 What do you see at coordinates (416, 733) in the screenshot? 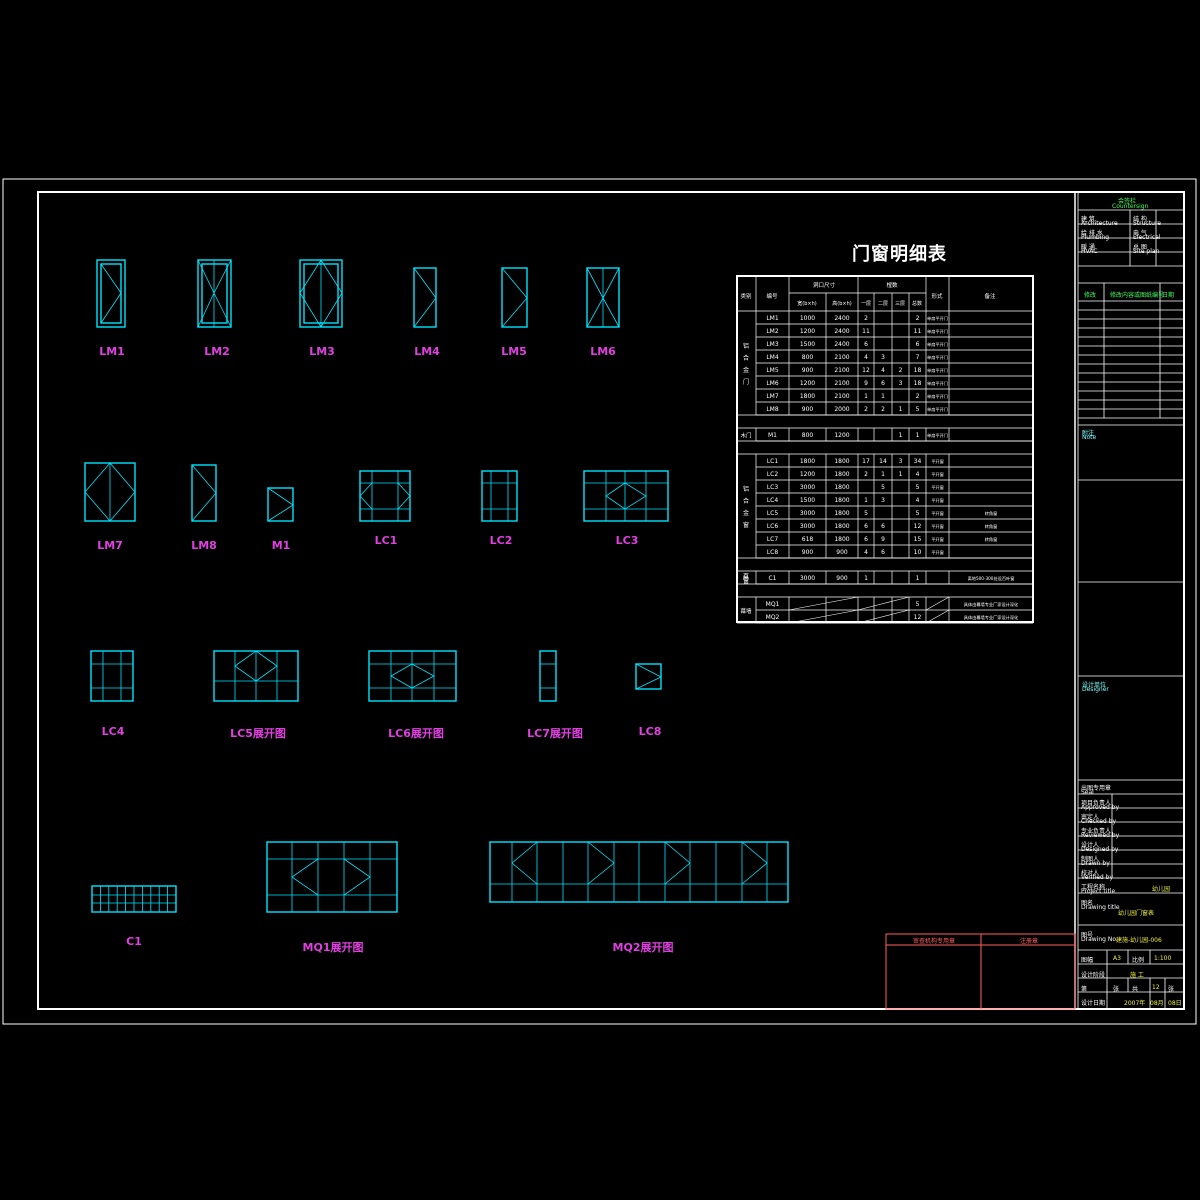
I see `label-lc6: LC6展开图` at bounding box center [416, 733].